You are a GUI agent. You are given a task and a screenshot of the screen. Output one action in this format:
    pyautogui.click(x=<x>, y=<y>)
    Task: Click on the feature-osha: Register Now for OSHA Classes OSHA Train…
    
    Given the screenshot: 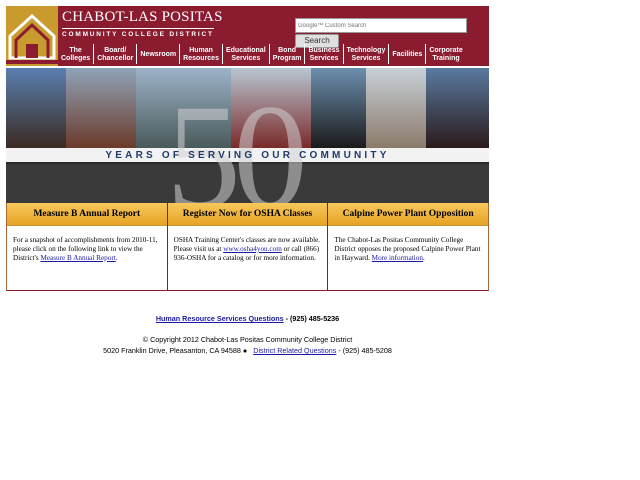 What is the action you would take?
    pyautogui.click(x=247, y=246)
    